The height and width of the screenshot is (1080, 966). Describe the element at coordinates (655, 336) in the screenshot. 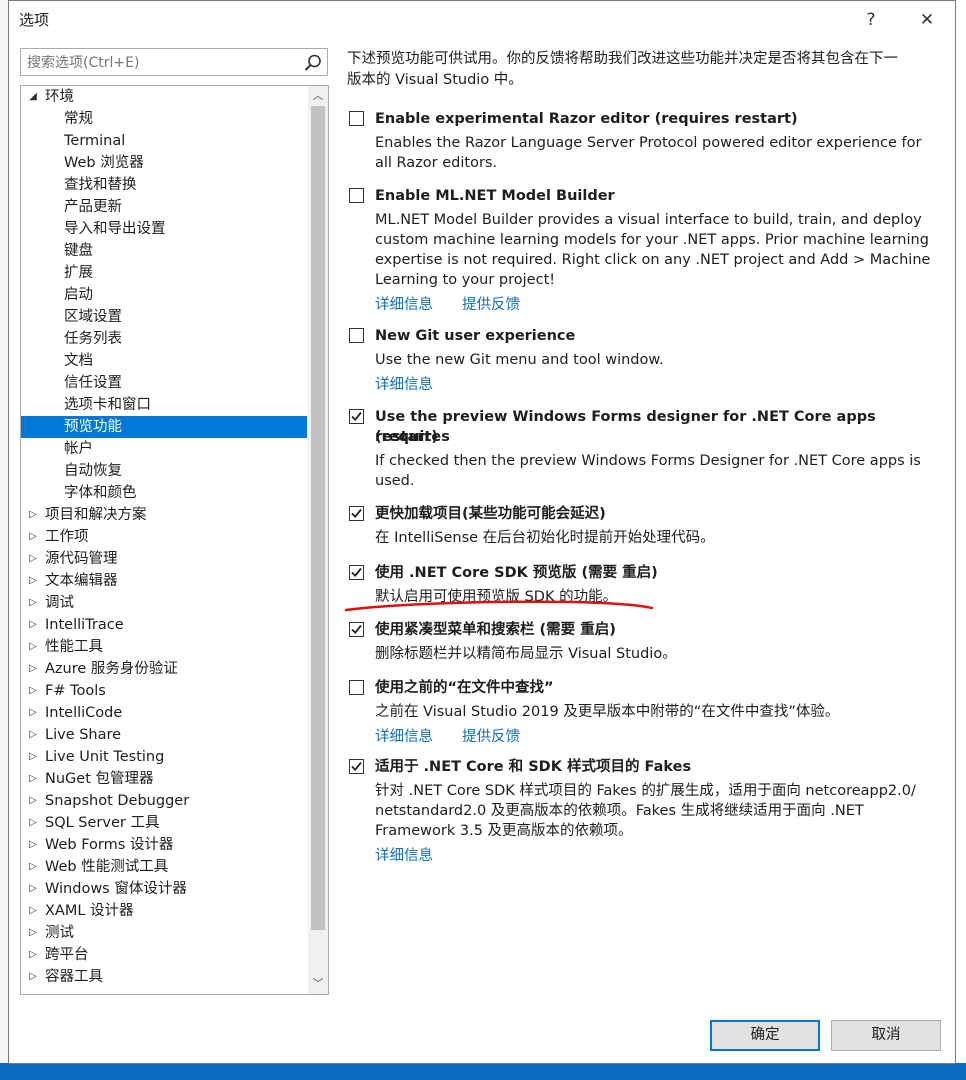

I see `option-title: New Git user experience` at that location.